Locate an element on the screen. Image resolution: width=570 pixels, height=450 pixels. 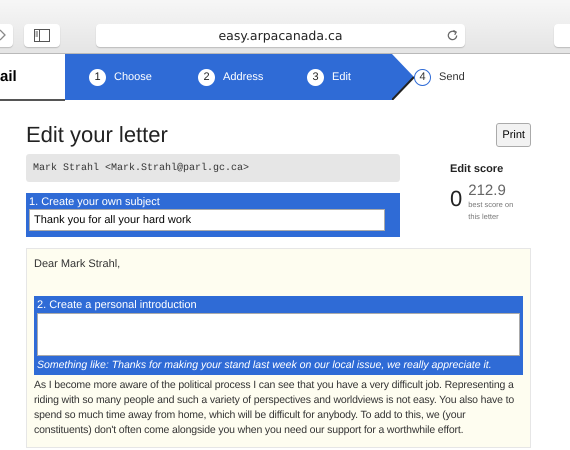
best-score: 212.9 is located at coordinates (487, 190).